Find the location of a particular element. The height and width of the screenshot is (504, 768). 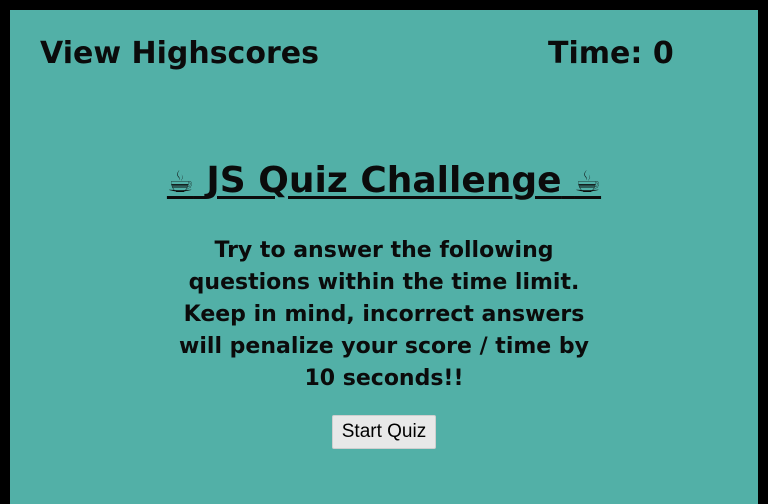

page-title: ☕ JS Quiz Challenge ☕ is located at coordinates (384, 180).